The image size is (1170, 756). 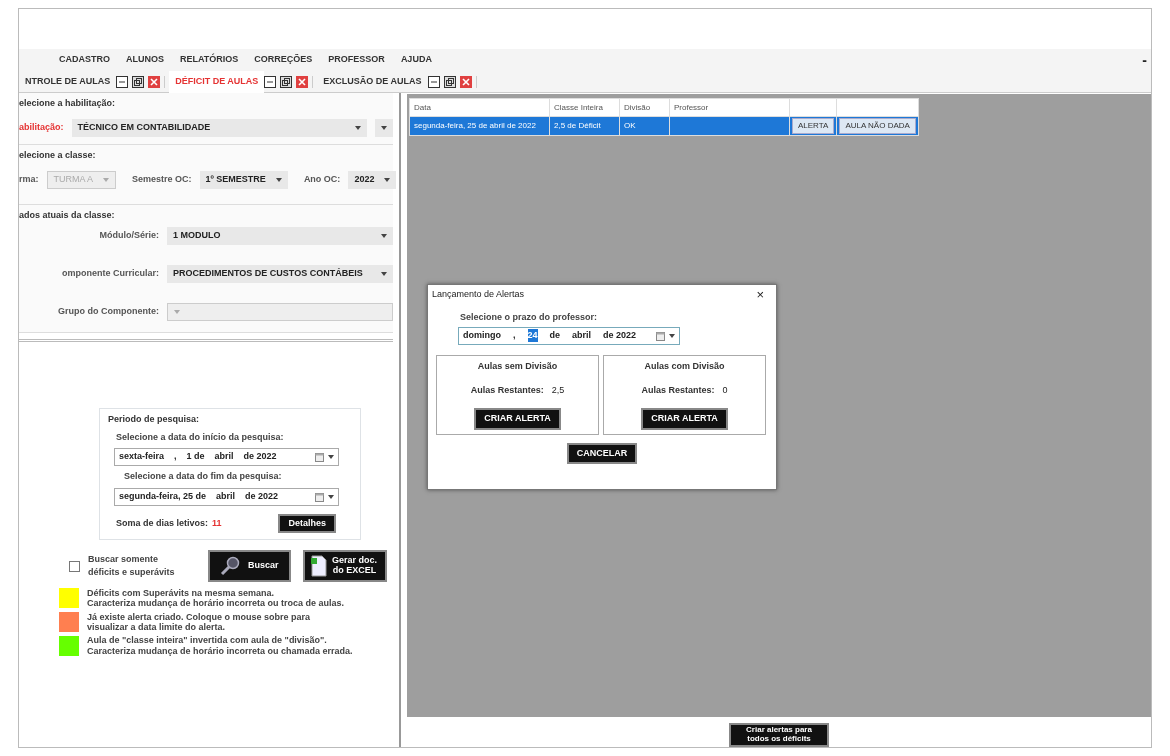 I want to click on search-icon, so click(x=230, y=566).